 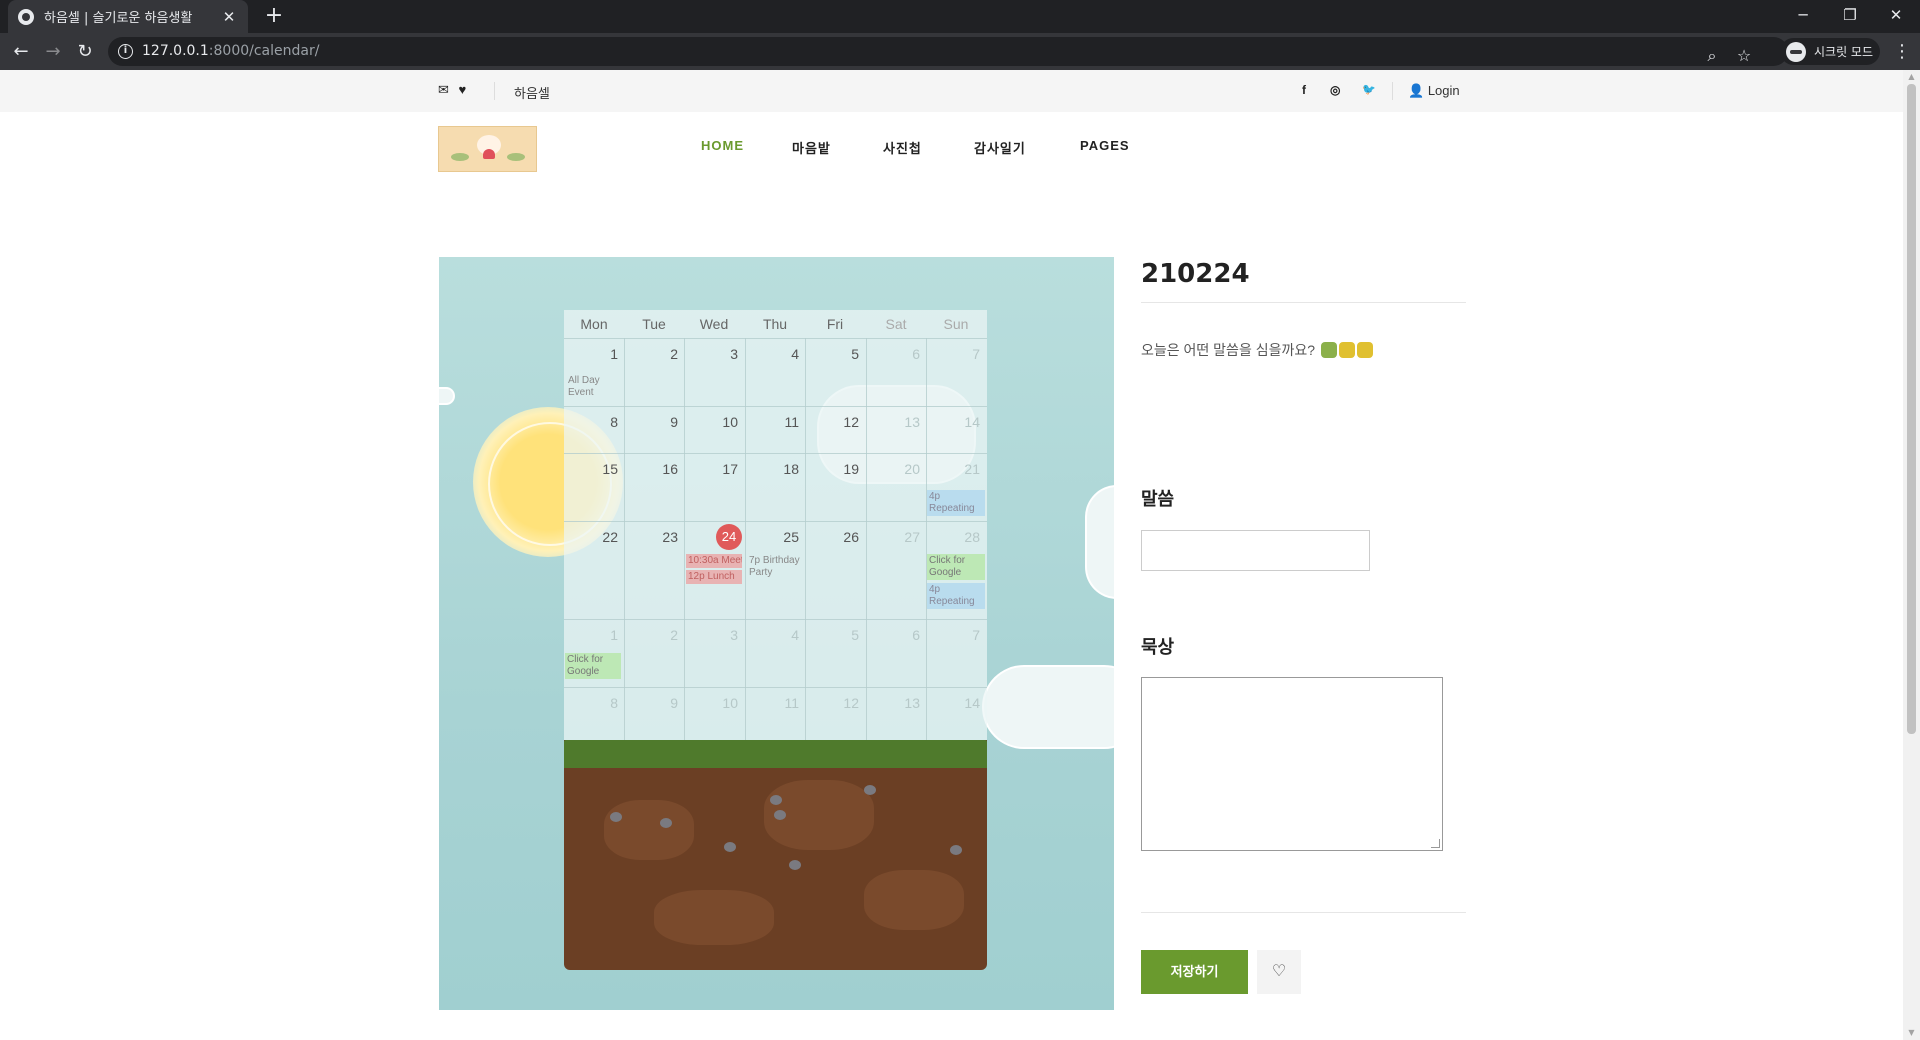 What do you see at coordinates (487, 149) in the screenshot?
I see `site-logo` at bounding box center [487, 149].